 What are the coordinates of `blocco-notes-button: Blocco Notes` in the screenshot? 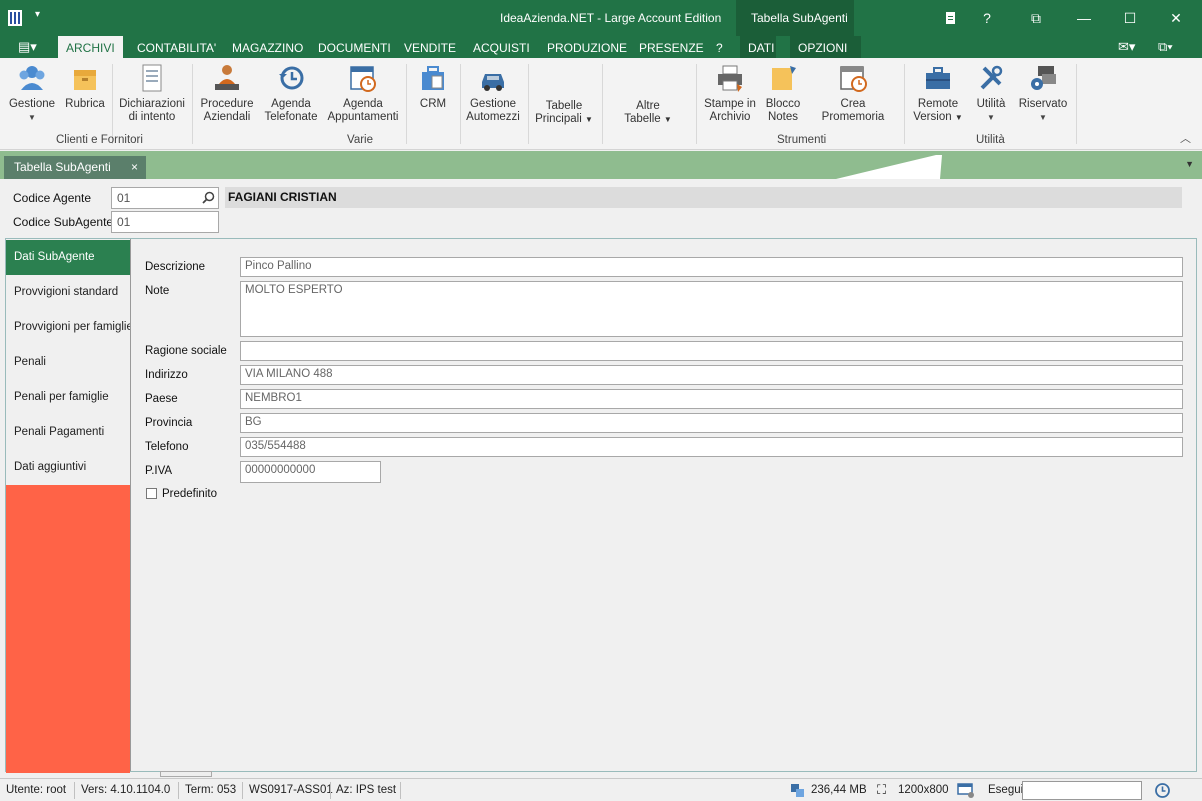 It's located at (783, 93).